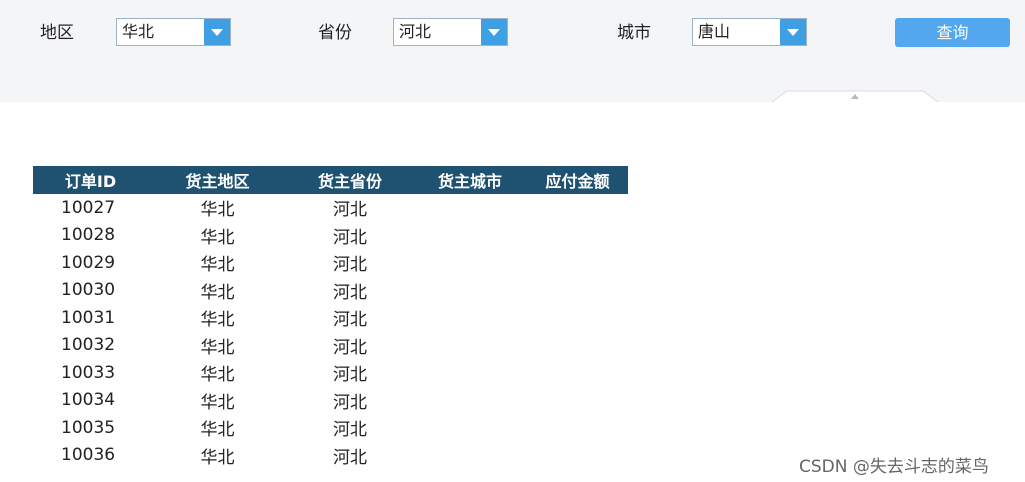 The width and height of the screenshot is (1025, 482). What do you see at coordinates (88, 290) in the screenshot?
I see `order-id-cell: 10030` at bounding box center [88, 290].